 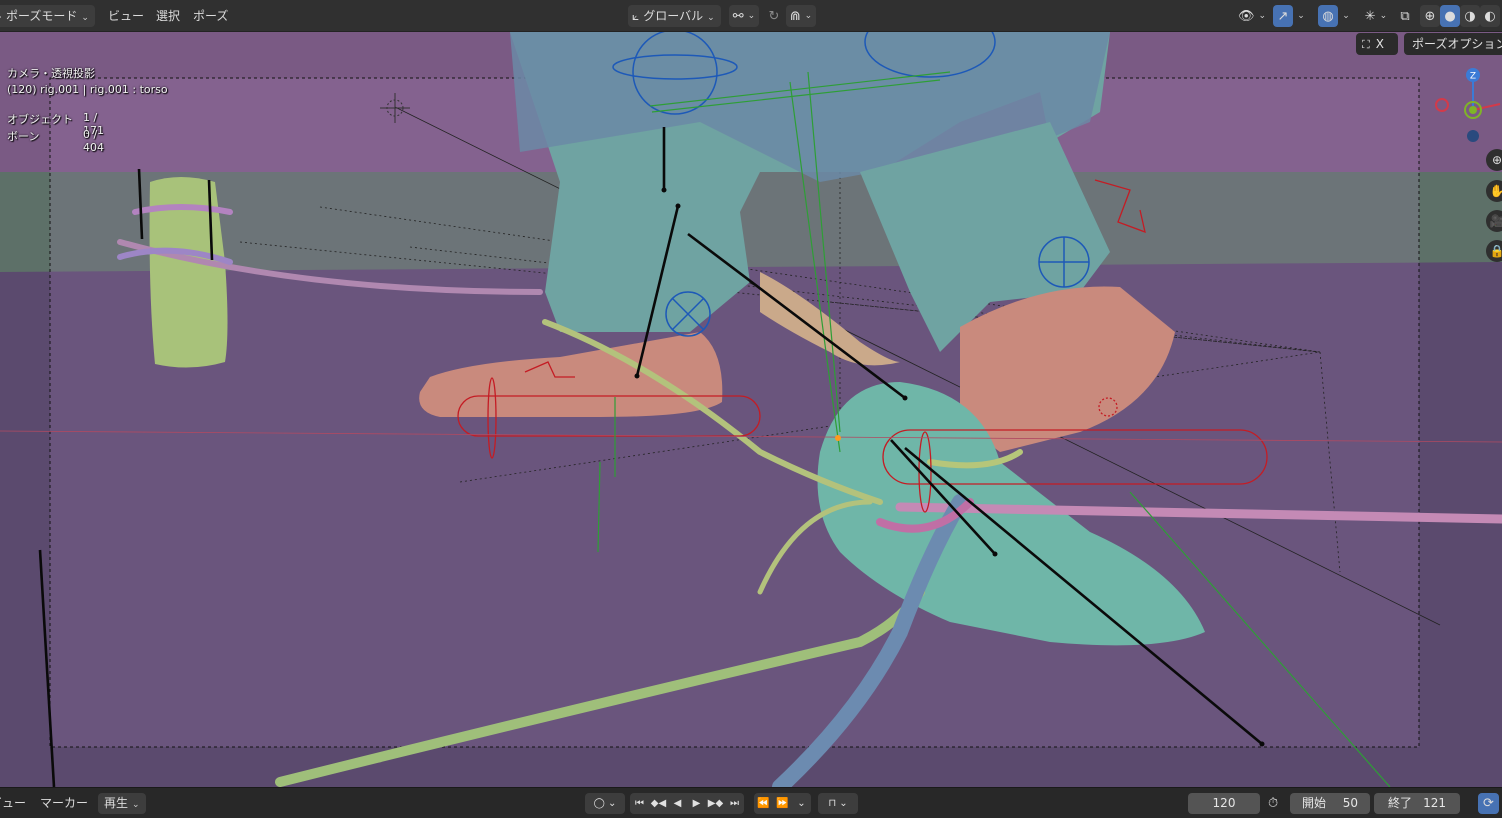 I want to click on current-frame-field: 120, so click(x=1224, y=803).